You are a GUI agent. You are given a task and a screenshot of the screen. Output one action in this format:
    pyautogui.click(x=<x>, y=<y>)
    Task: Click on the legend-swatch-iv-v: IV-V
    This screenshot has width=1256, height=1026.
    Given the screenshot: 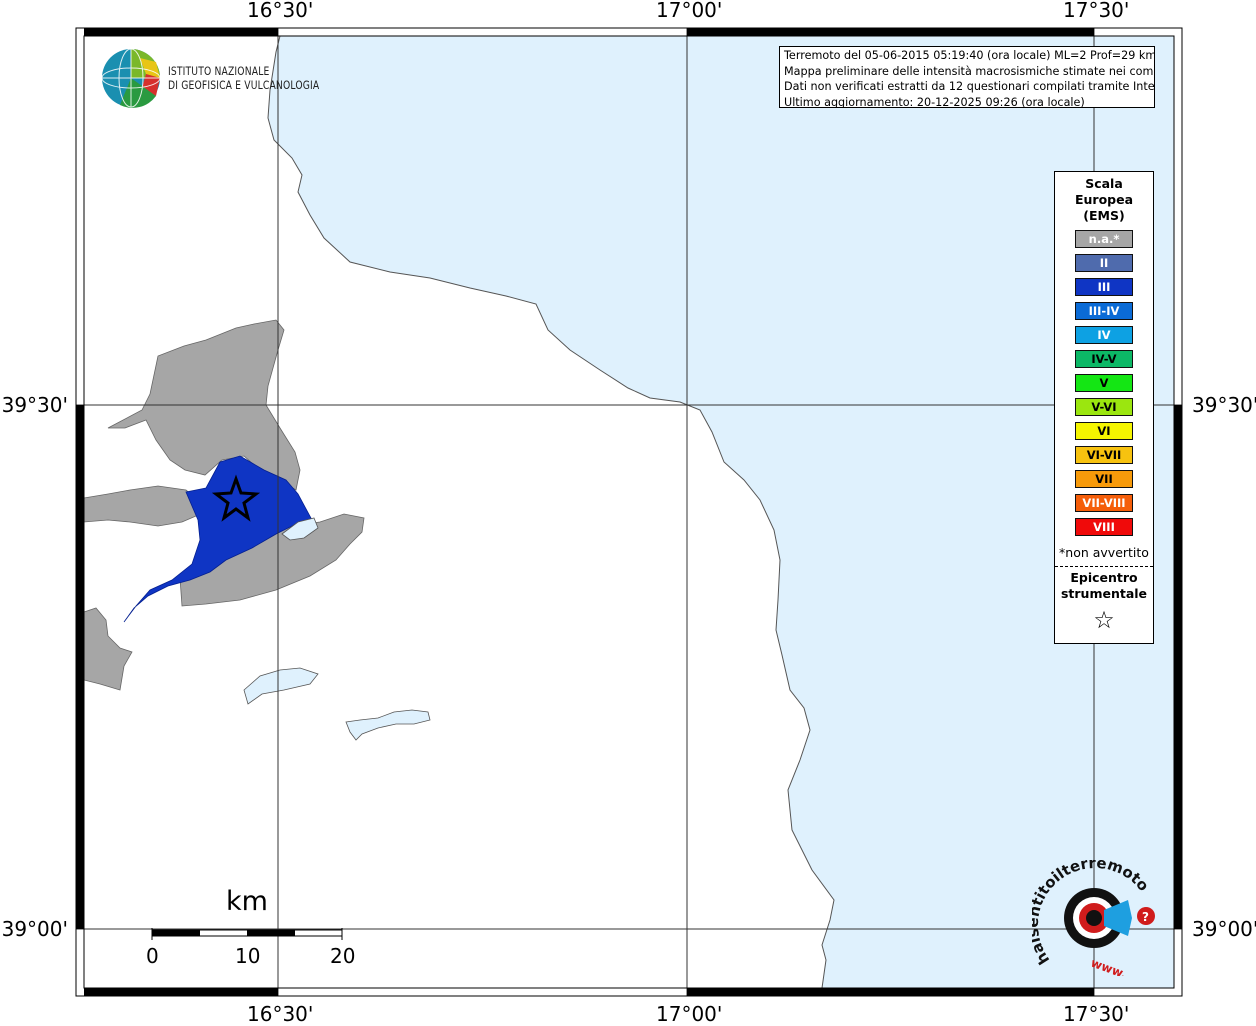 What is the action you would take?
    pyautogui.click(x=1104, y=359)
    